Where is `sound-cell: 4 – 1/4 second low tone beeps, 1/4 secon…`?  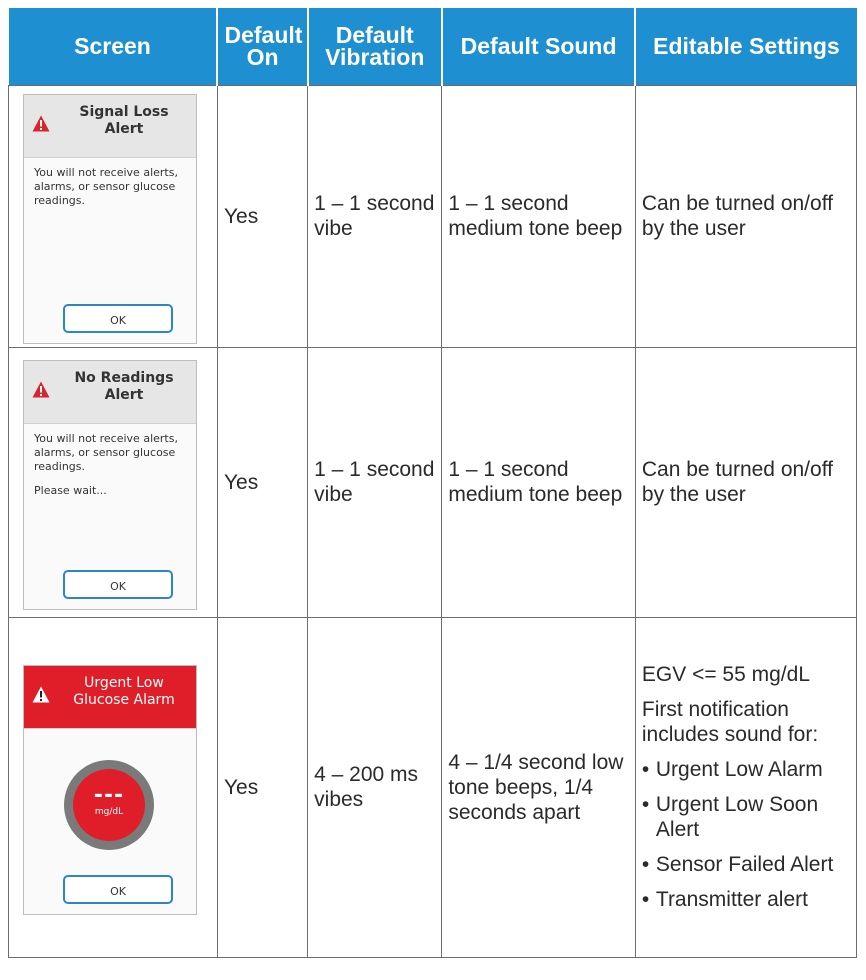
sound-cell: 4 – 1/4 second low tone beeps, 1/4 secon… is located at coordinates (538, 787).